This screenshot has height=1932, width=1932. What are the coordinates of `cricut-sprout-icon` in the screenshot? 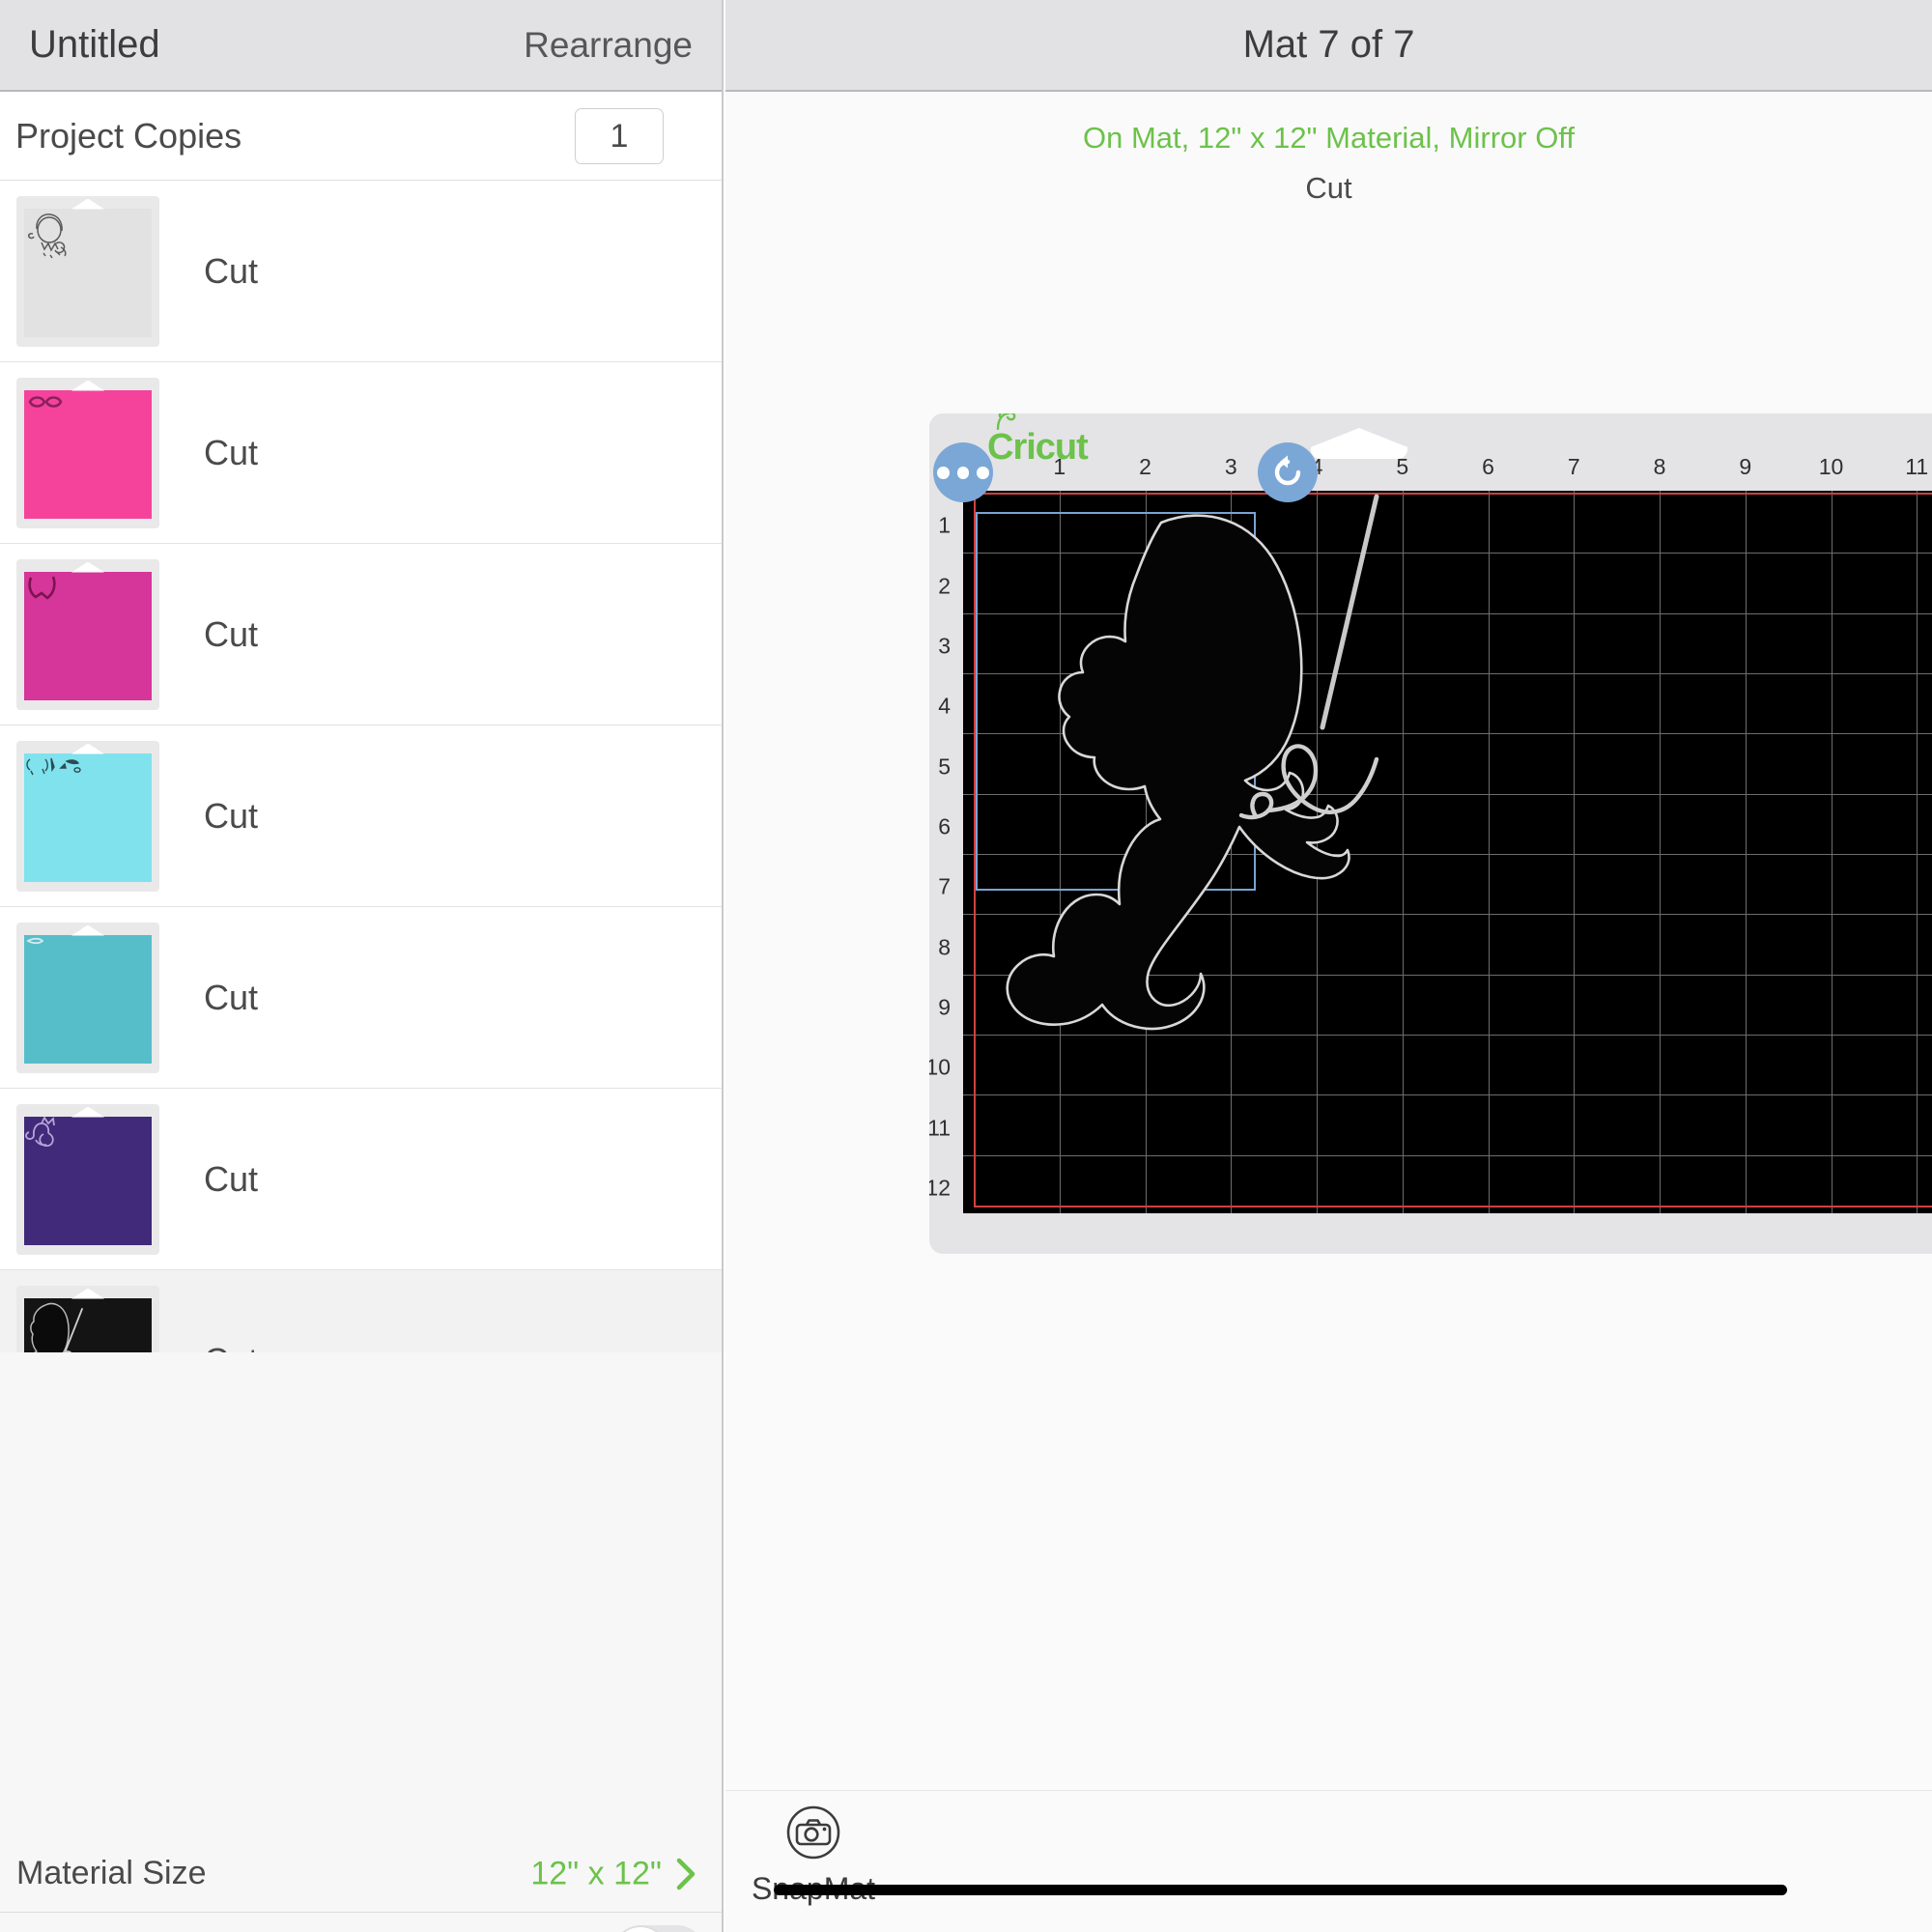 It's located at (1006, 421).